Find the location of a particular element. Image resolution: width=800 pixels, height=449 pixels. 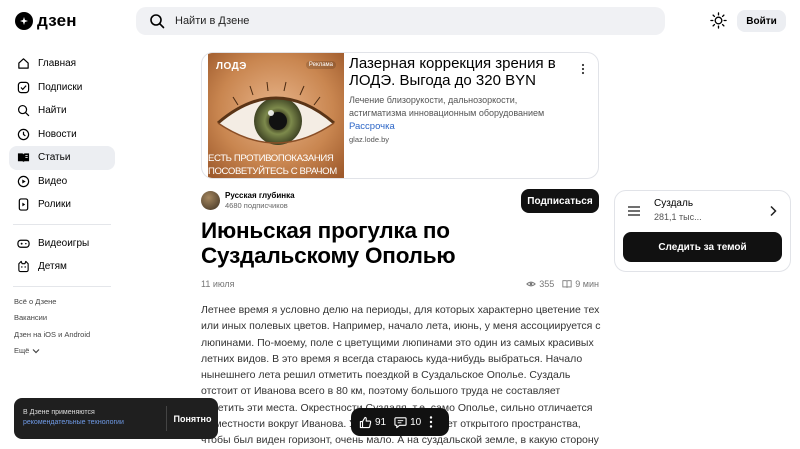

sidebar-item-label: Видео is located at coordinates (53, 181).